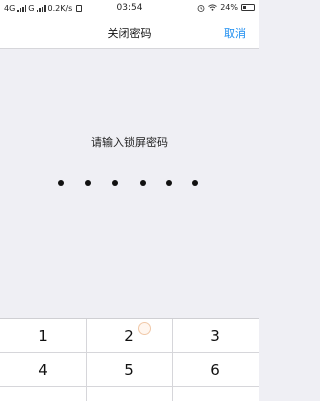 This screenshot has width=320, height=401. What do you see at coordinates (129, 142) in the screenshot?
I see `passcode-prompt: 请输入锁屏密码` at bounding box center [129, 142].